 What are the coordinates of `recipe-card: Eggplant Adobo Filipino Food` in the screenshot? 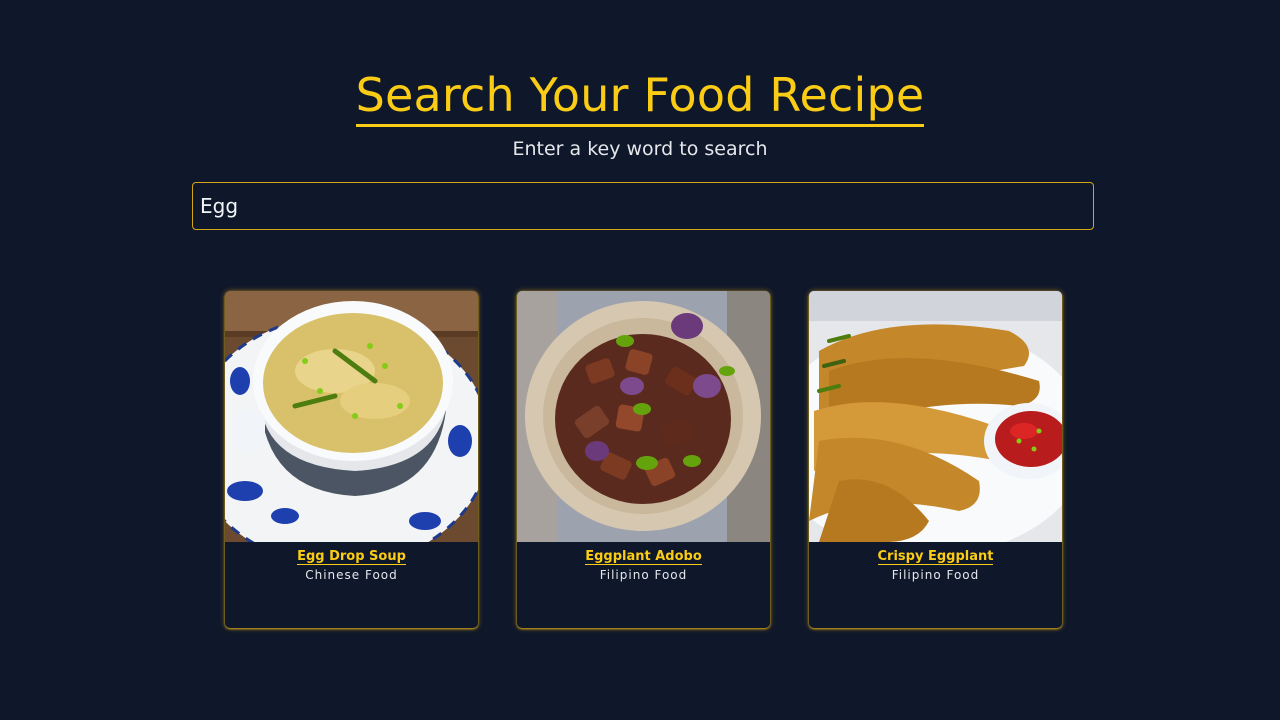 It's located at (643, 459).